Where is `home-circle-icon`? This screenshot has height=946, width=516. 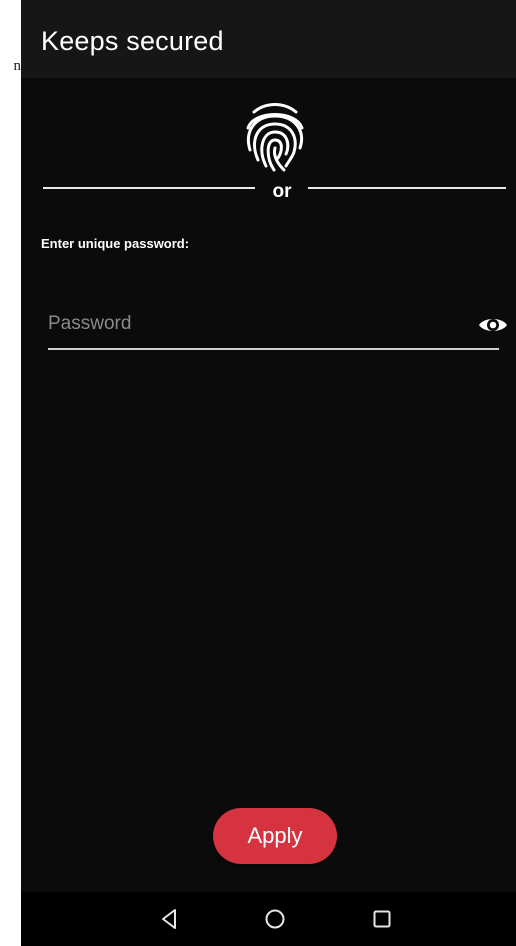 home-circle-icon is located at coordinates (275, 919).